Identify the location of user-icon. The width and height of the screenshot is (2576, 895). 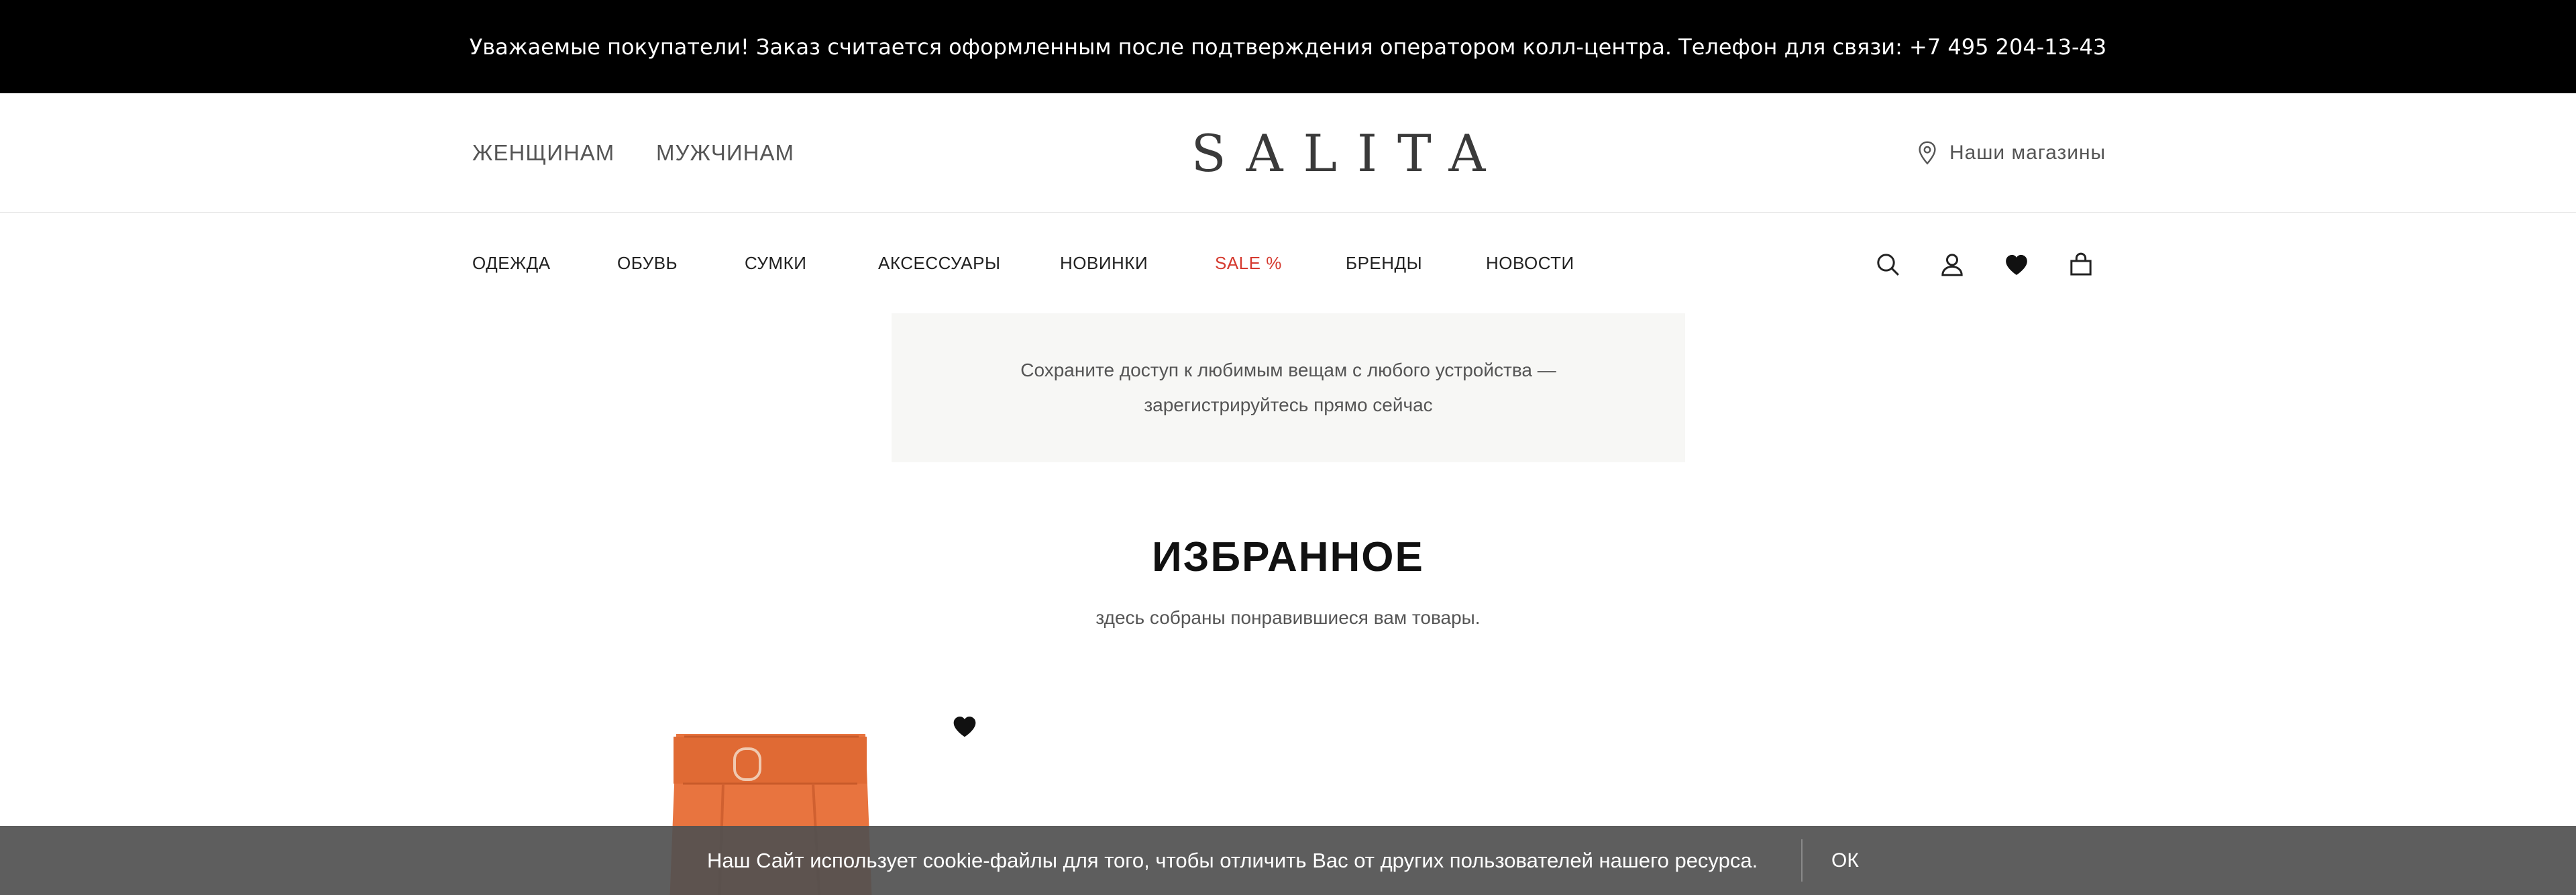
(1952, 265).